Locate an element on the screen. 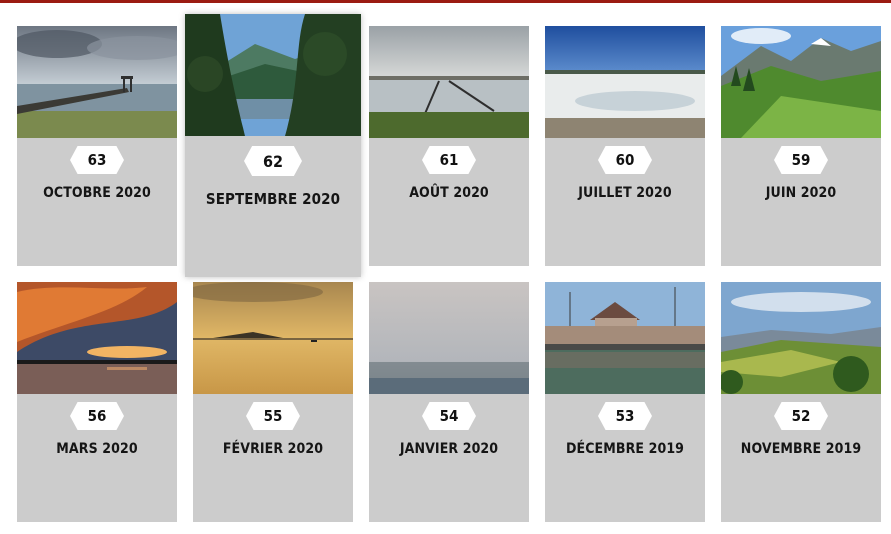  issue-card-60: 60 JUILLET 2020 is located at coordinates (625, 146).